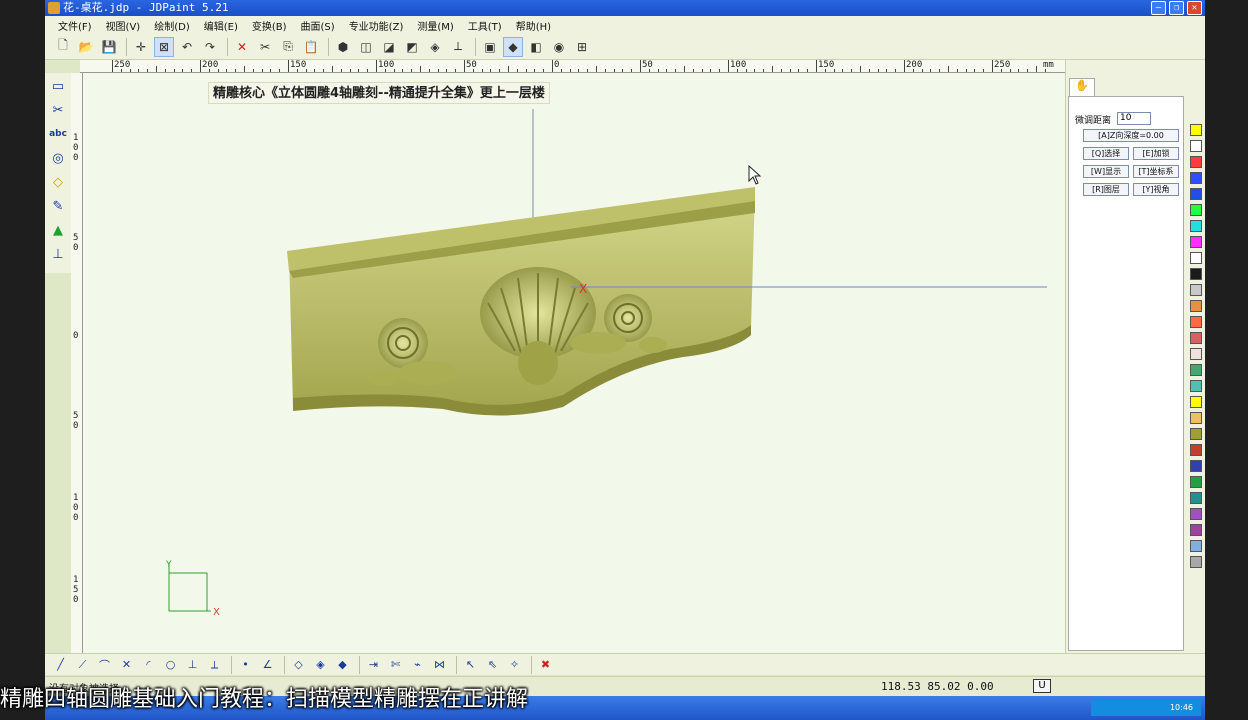 The height and width of the screenshot is (720, 1248). I want to click on save-icon: 💾, so click(109, 47).